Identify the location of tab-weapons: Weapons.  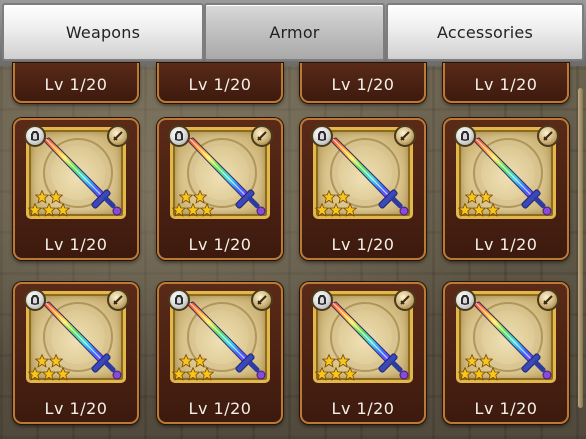
(103, 32).